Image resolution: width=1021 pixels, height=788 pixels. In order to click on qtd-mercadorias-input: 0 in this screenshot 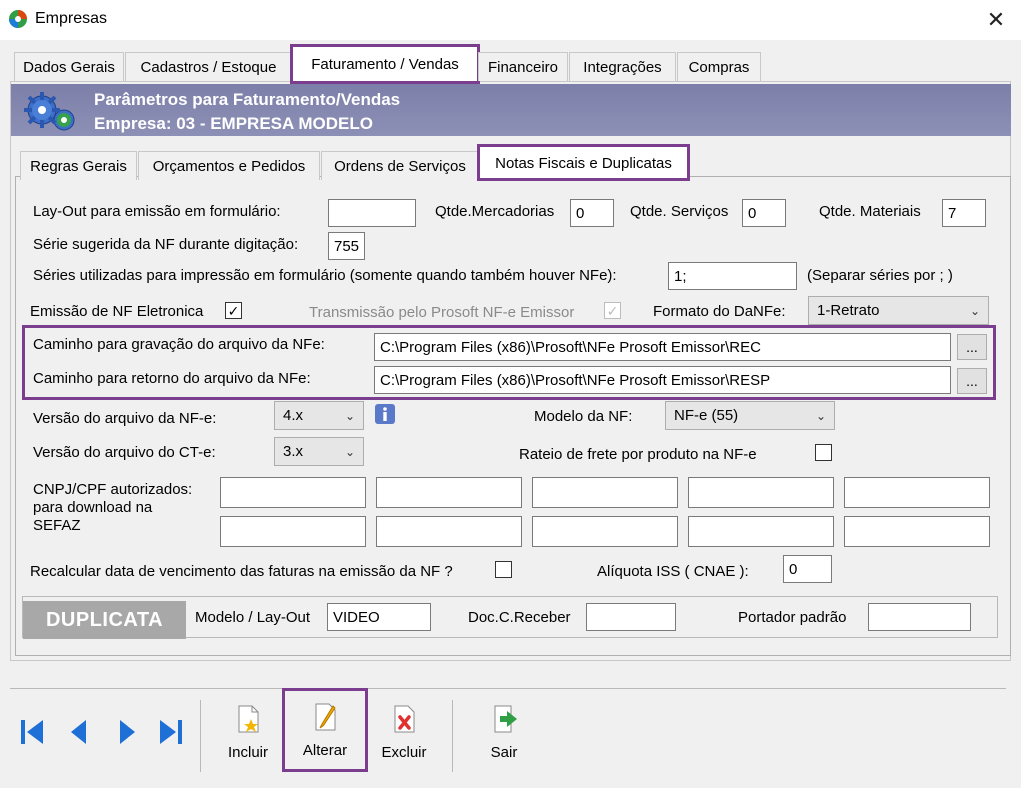, I will do `click(592, 213)`.